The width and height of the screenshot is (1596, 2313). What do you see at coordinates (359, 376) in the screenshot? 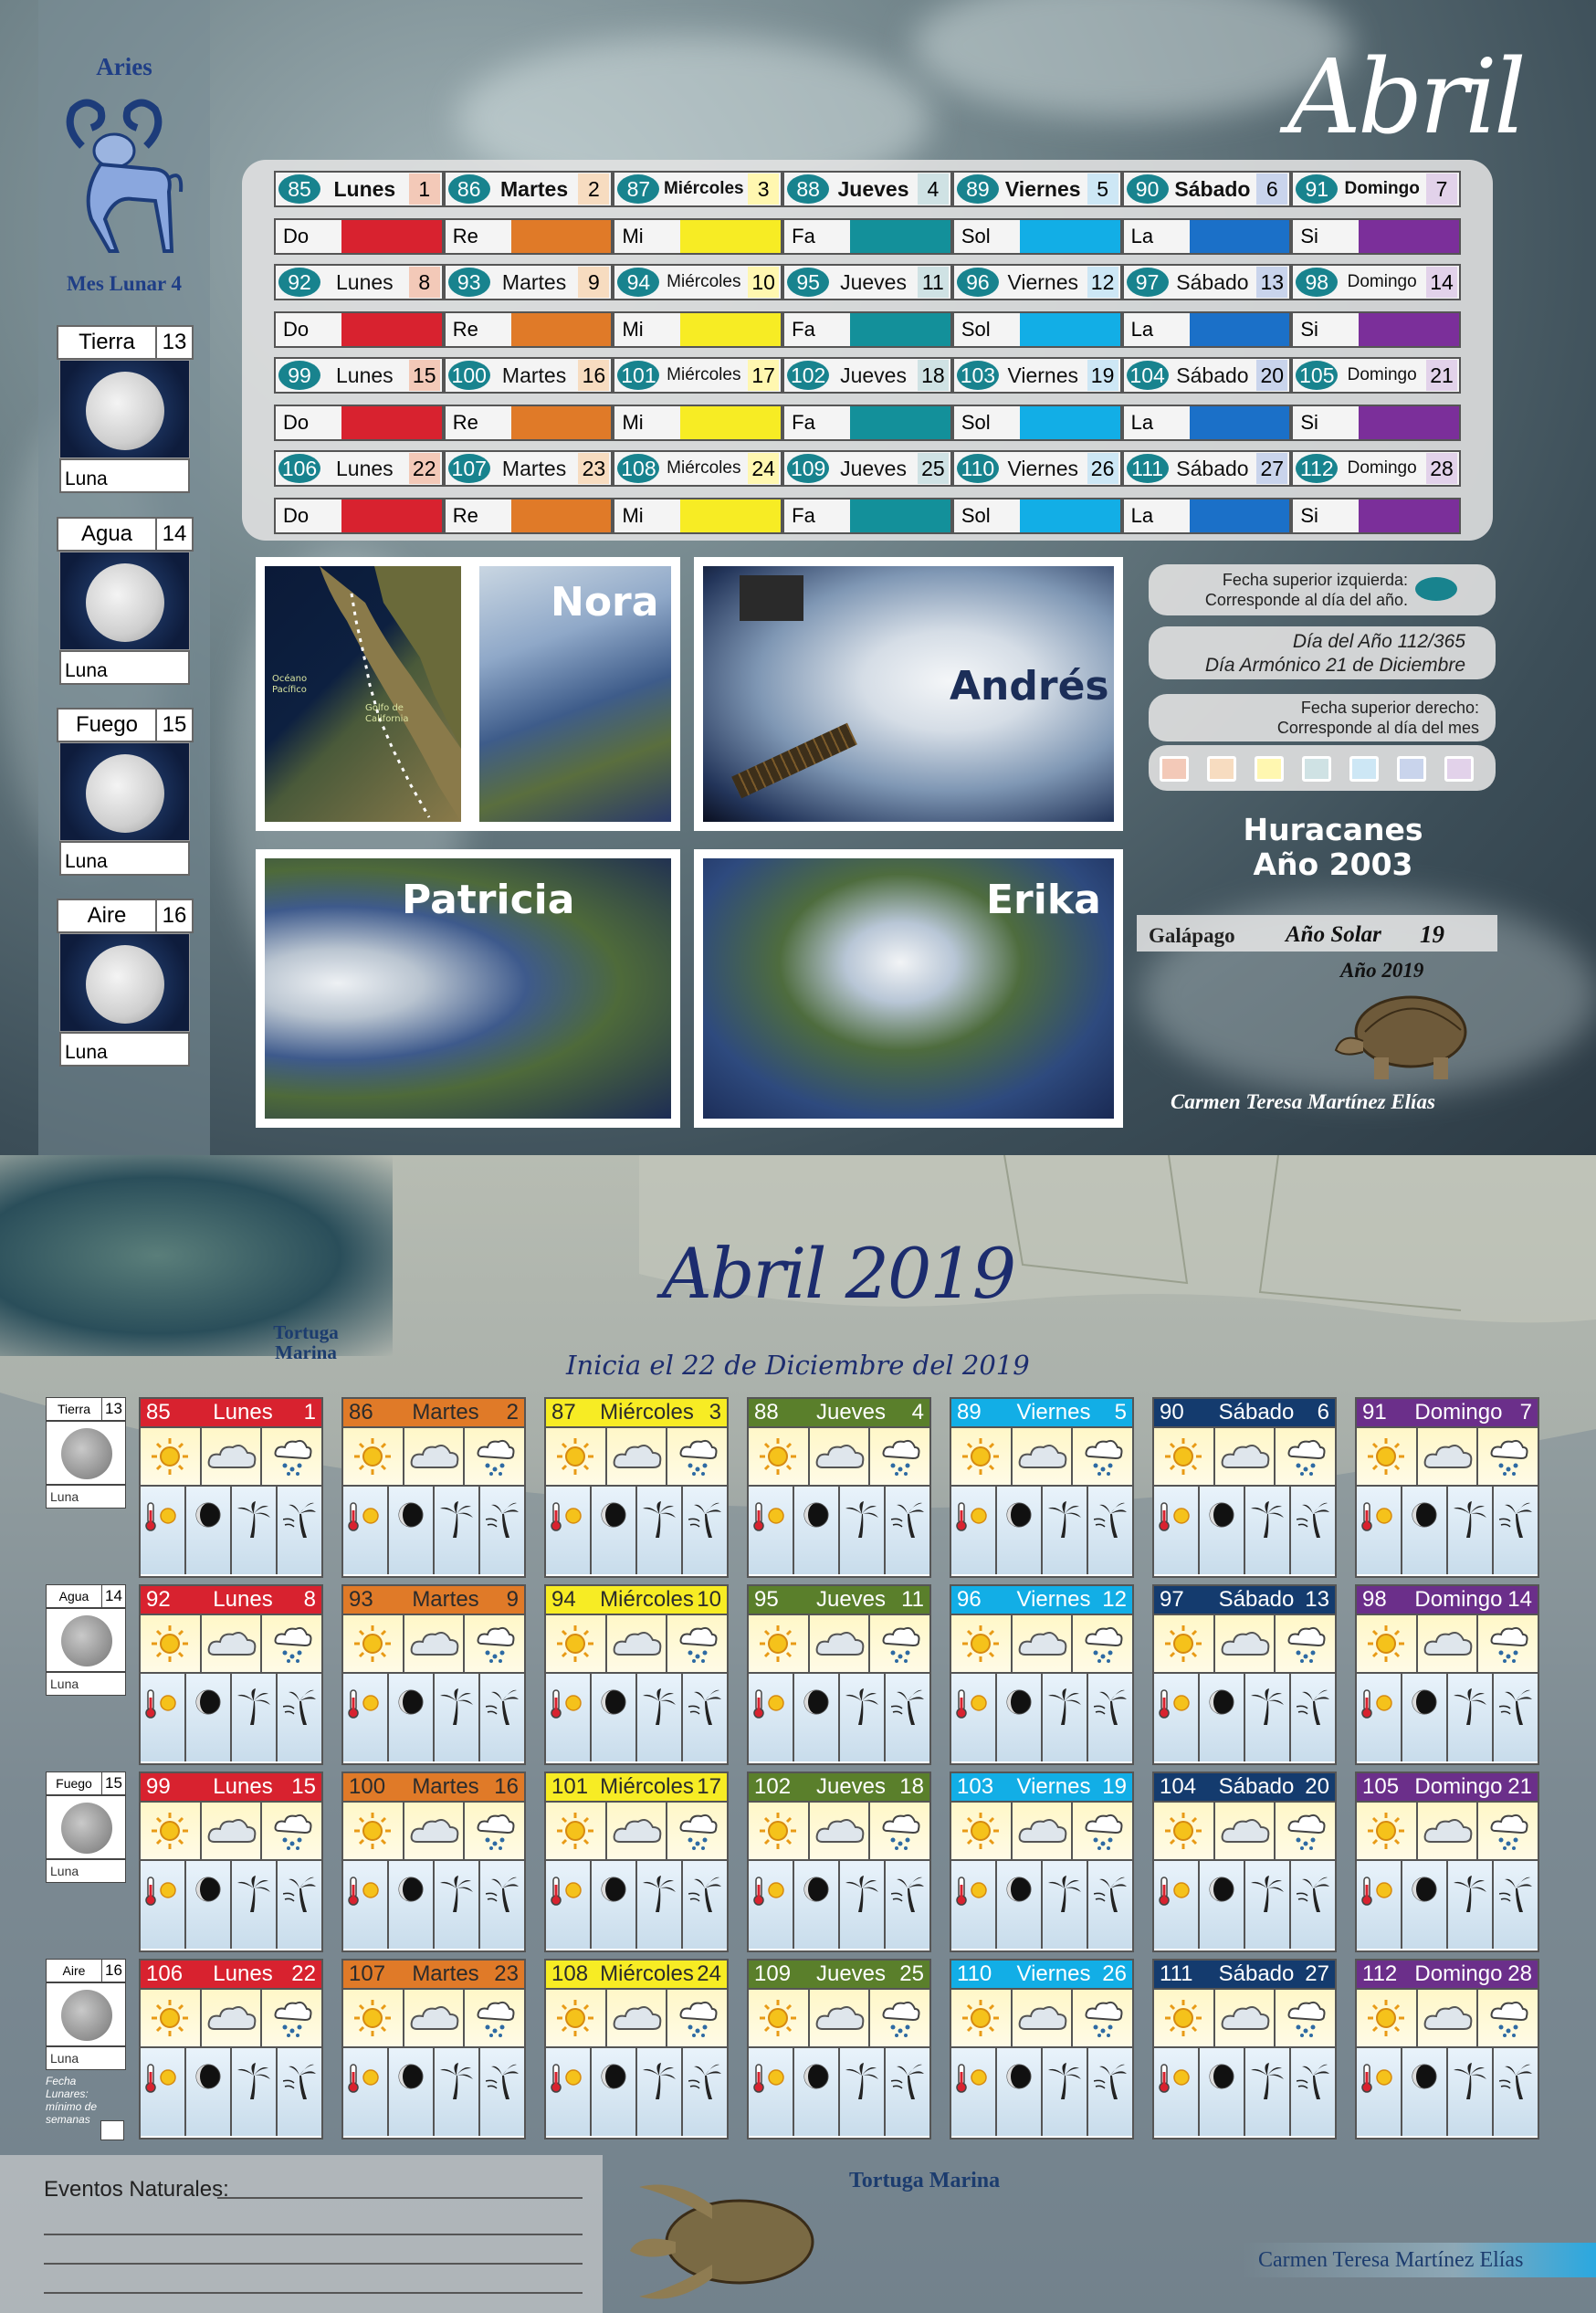
I see `day-cell: 99 Lunes 15` at bounding box center [359, 376].